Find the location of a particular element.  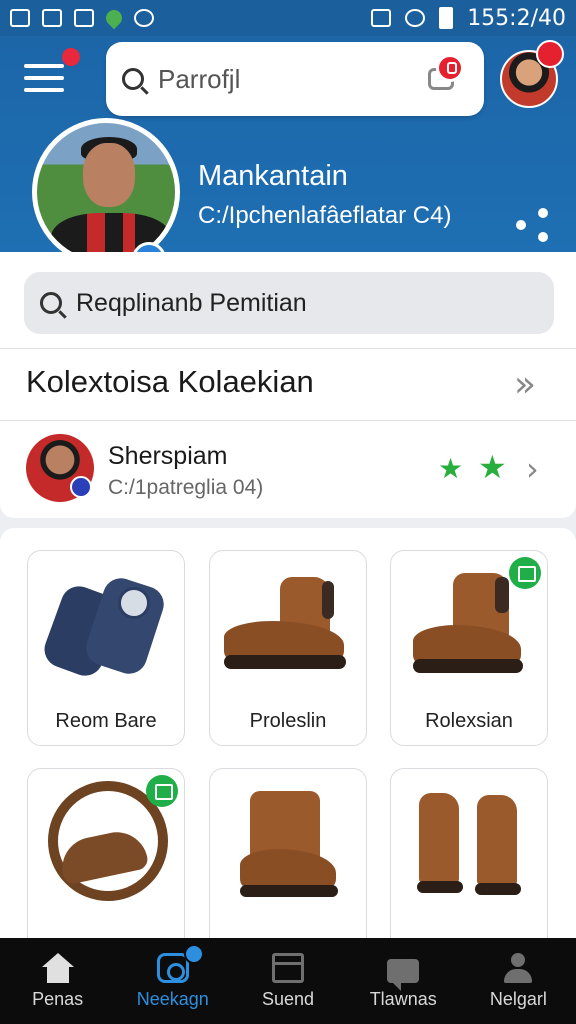

product-card: Rolexsian is located at coordinates (469, 648).